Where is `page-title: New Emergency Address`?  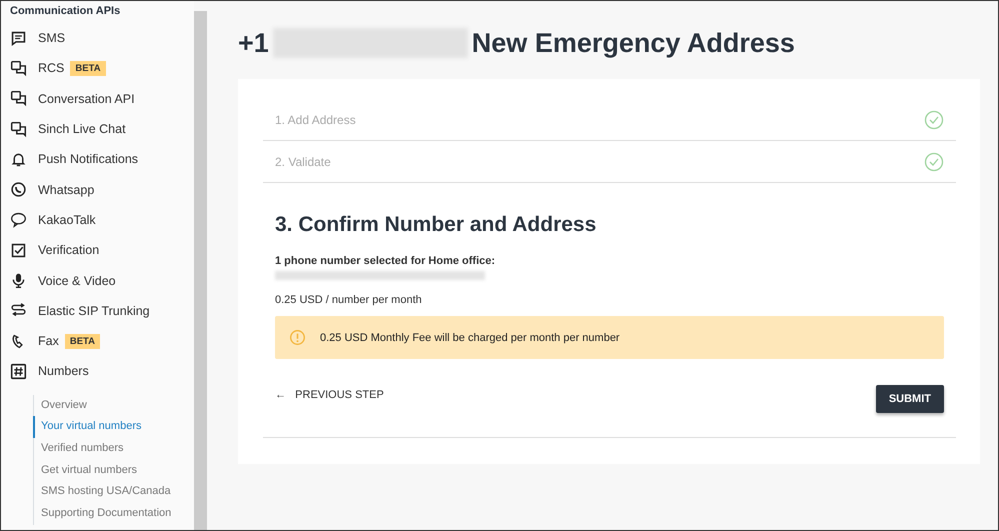 page-title: New Emergency Address is located at coordinates (633, 43).